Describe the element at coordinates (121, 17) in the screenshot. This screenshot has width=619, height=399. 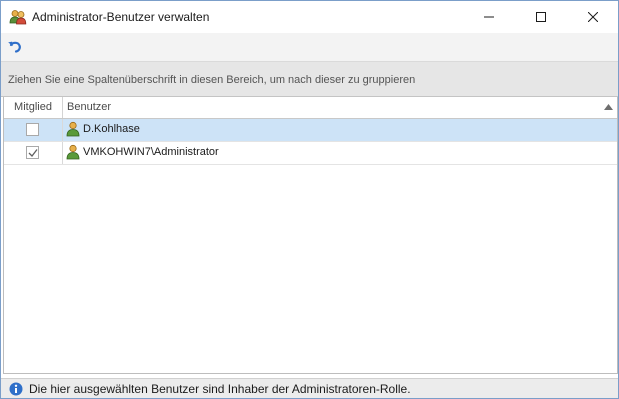
I see `window-title: Administrator-Benutzer verwalten` at that location.